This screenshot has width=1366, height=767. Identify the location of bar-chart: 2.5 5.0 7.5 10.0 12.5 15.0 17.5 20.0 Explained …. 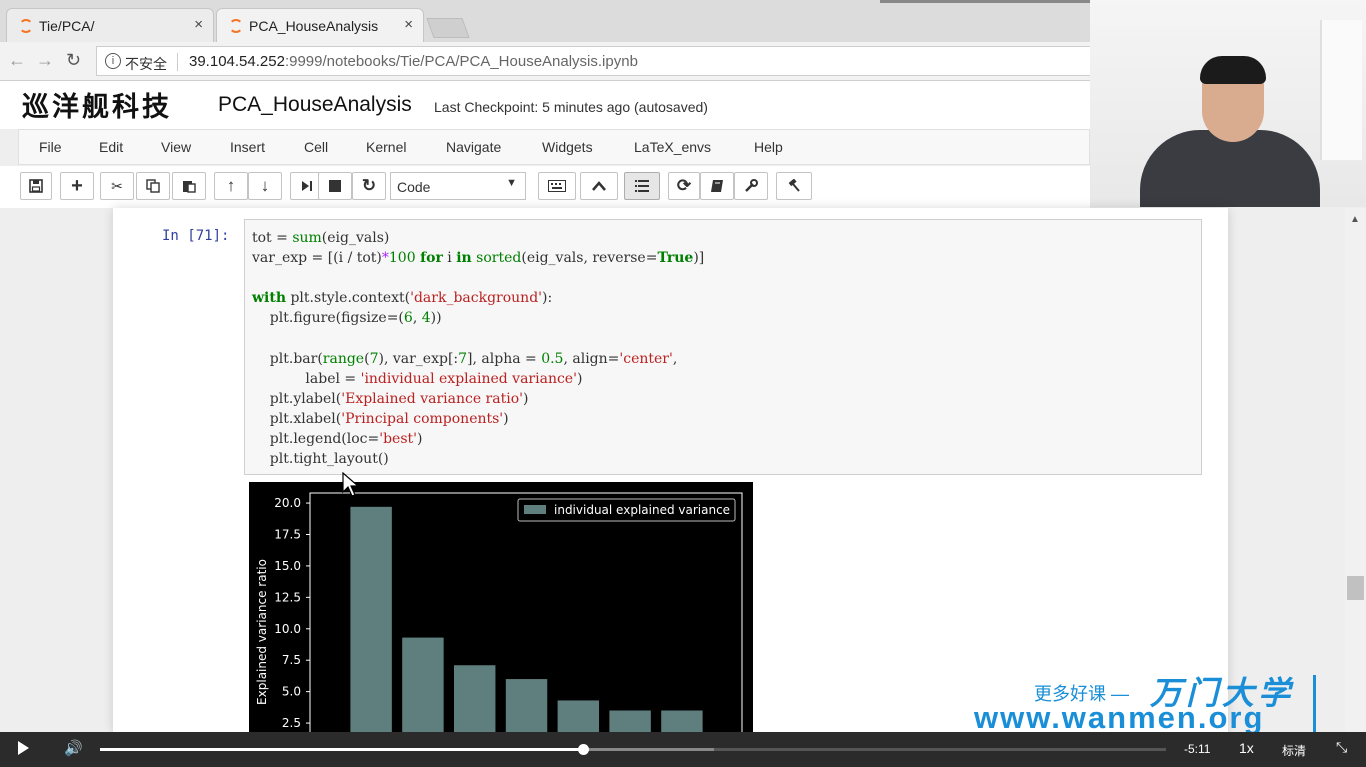
(499, 623).